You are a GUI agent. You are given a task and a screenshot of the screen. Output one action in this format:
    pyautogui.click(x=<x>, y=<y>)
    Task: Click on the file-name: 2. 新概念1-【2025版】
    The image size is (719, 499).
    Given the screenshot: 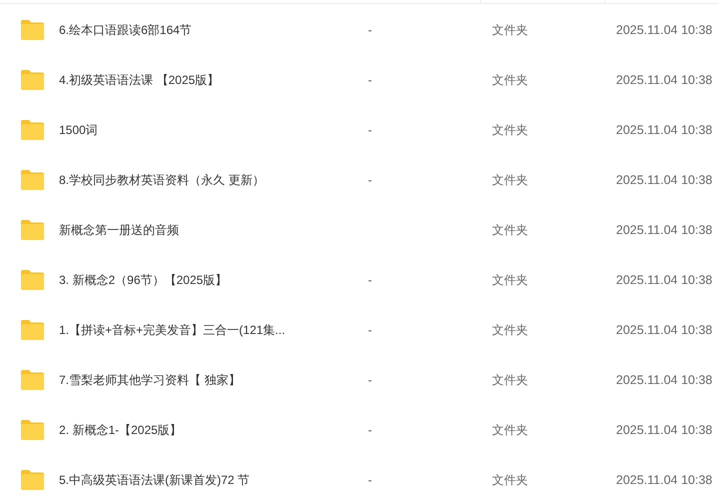 What is the action you would take?
    pyautogui.click(x=120, y=430)
    